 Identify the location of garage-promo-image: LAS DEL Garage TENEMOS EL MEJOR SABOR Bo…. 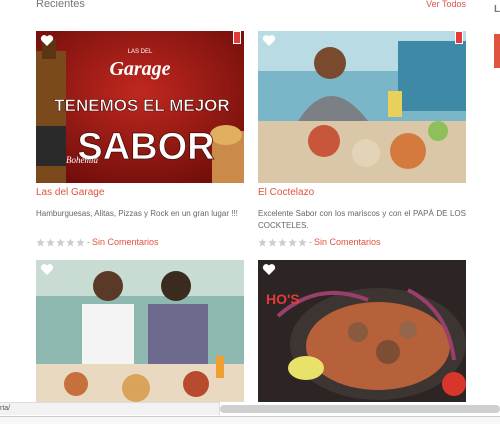
(140, 107).